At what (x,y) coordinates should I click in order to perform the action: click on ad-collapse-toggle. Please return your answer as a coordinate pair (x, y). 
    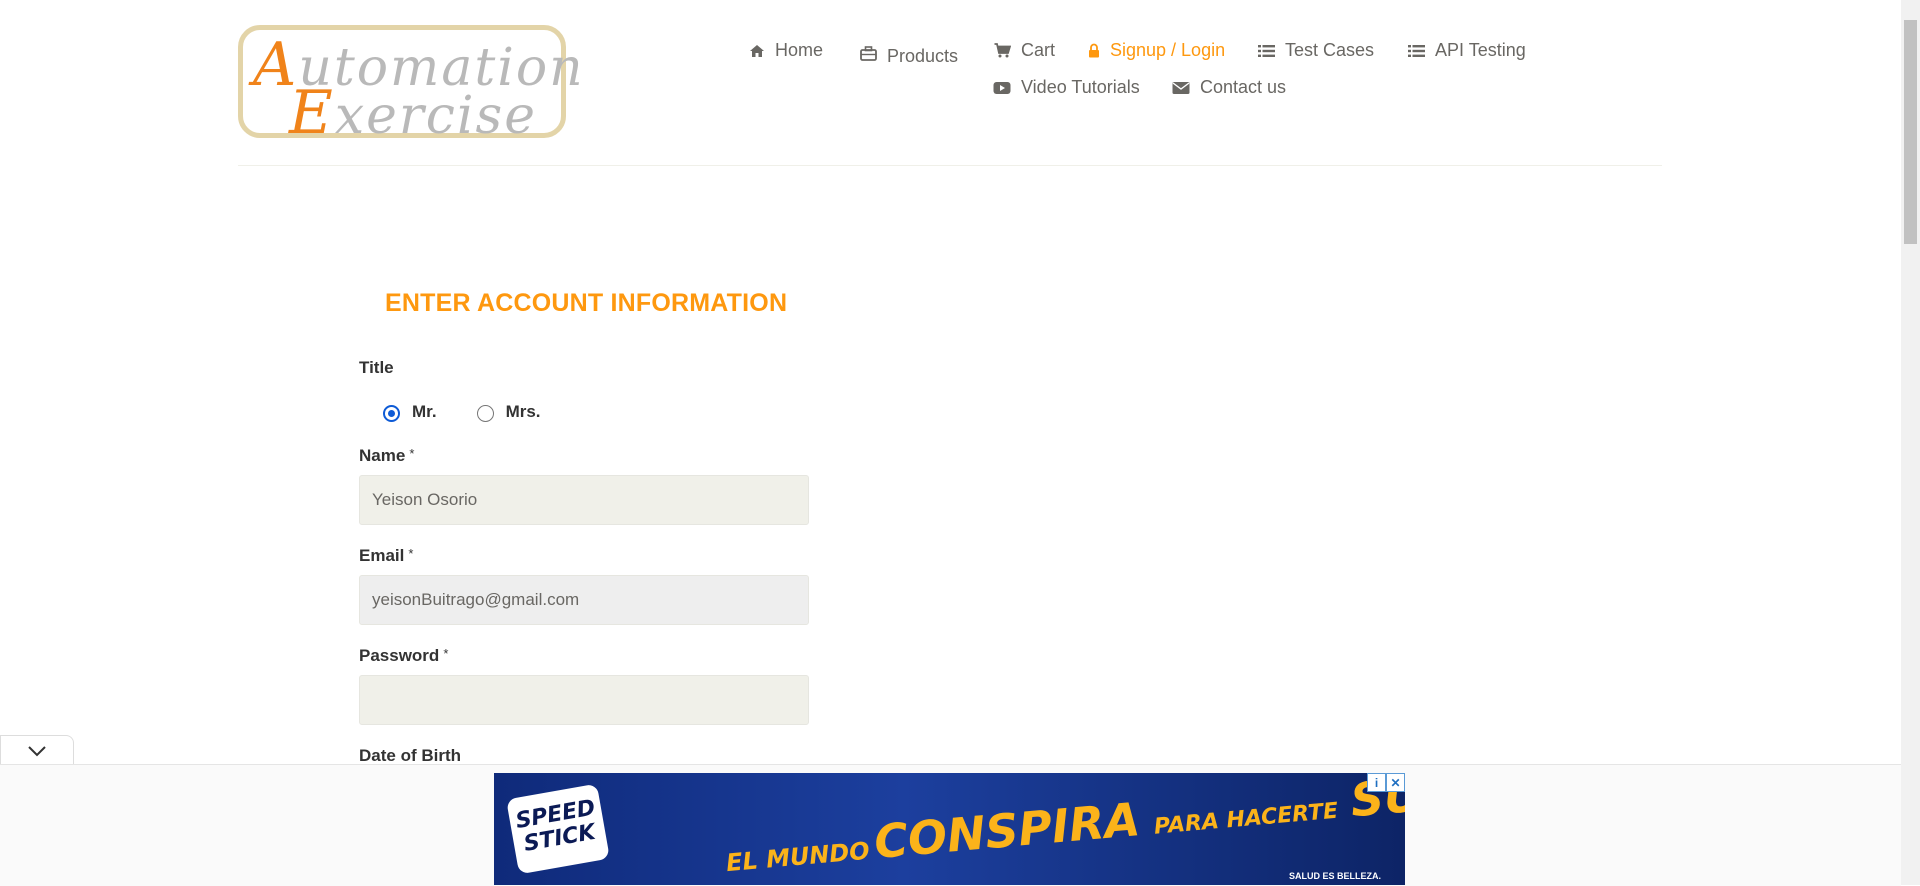
    Looking at the image, I should click on (37, 750).